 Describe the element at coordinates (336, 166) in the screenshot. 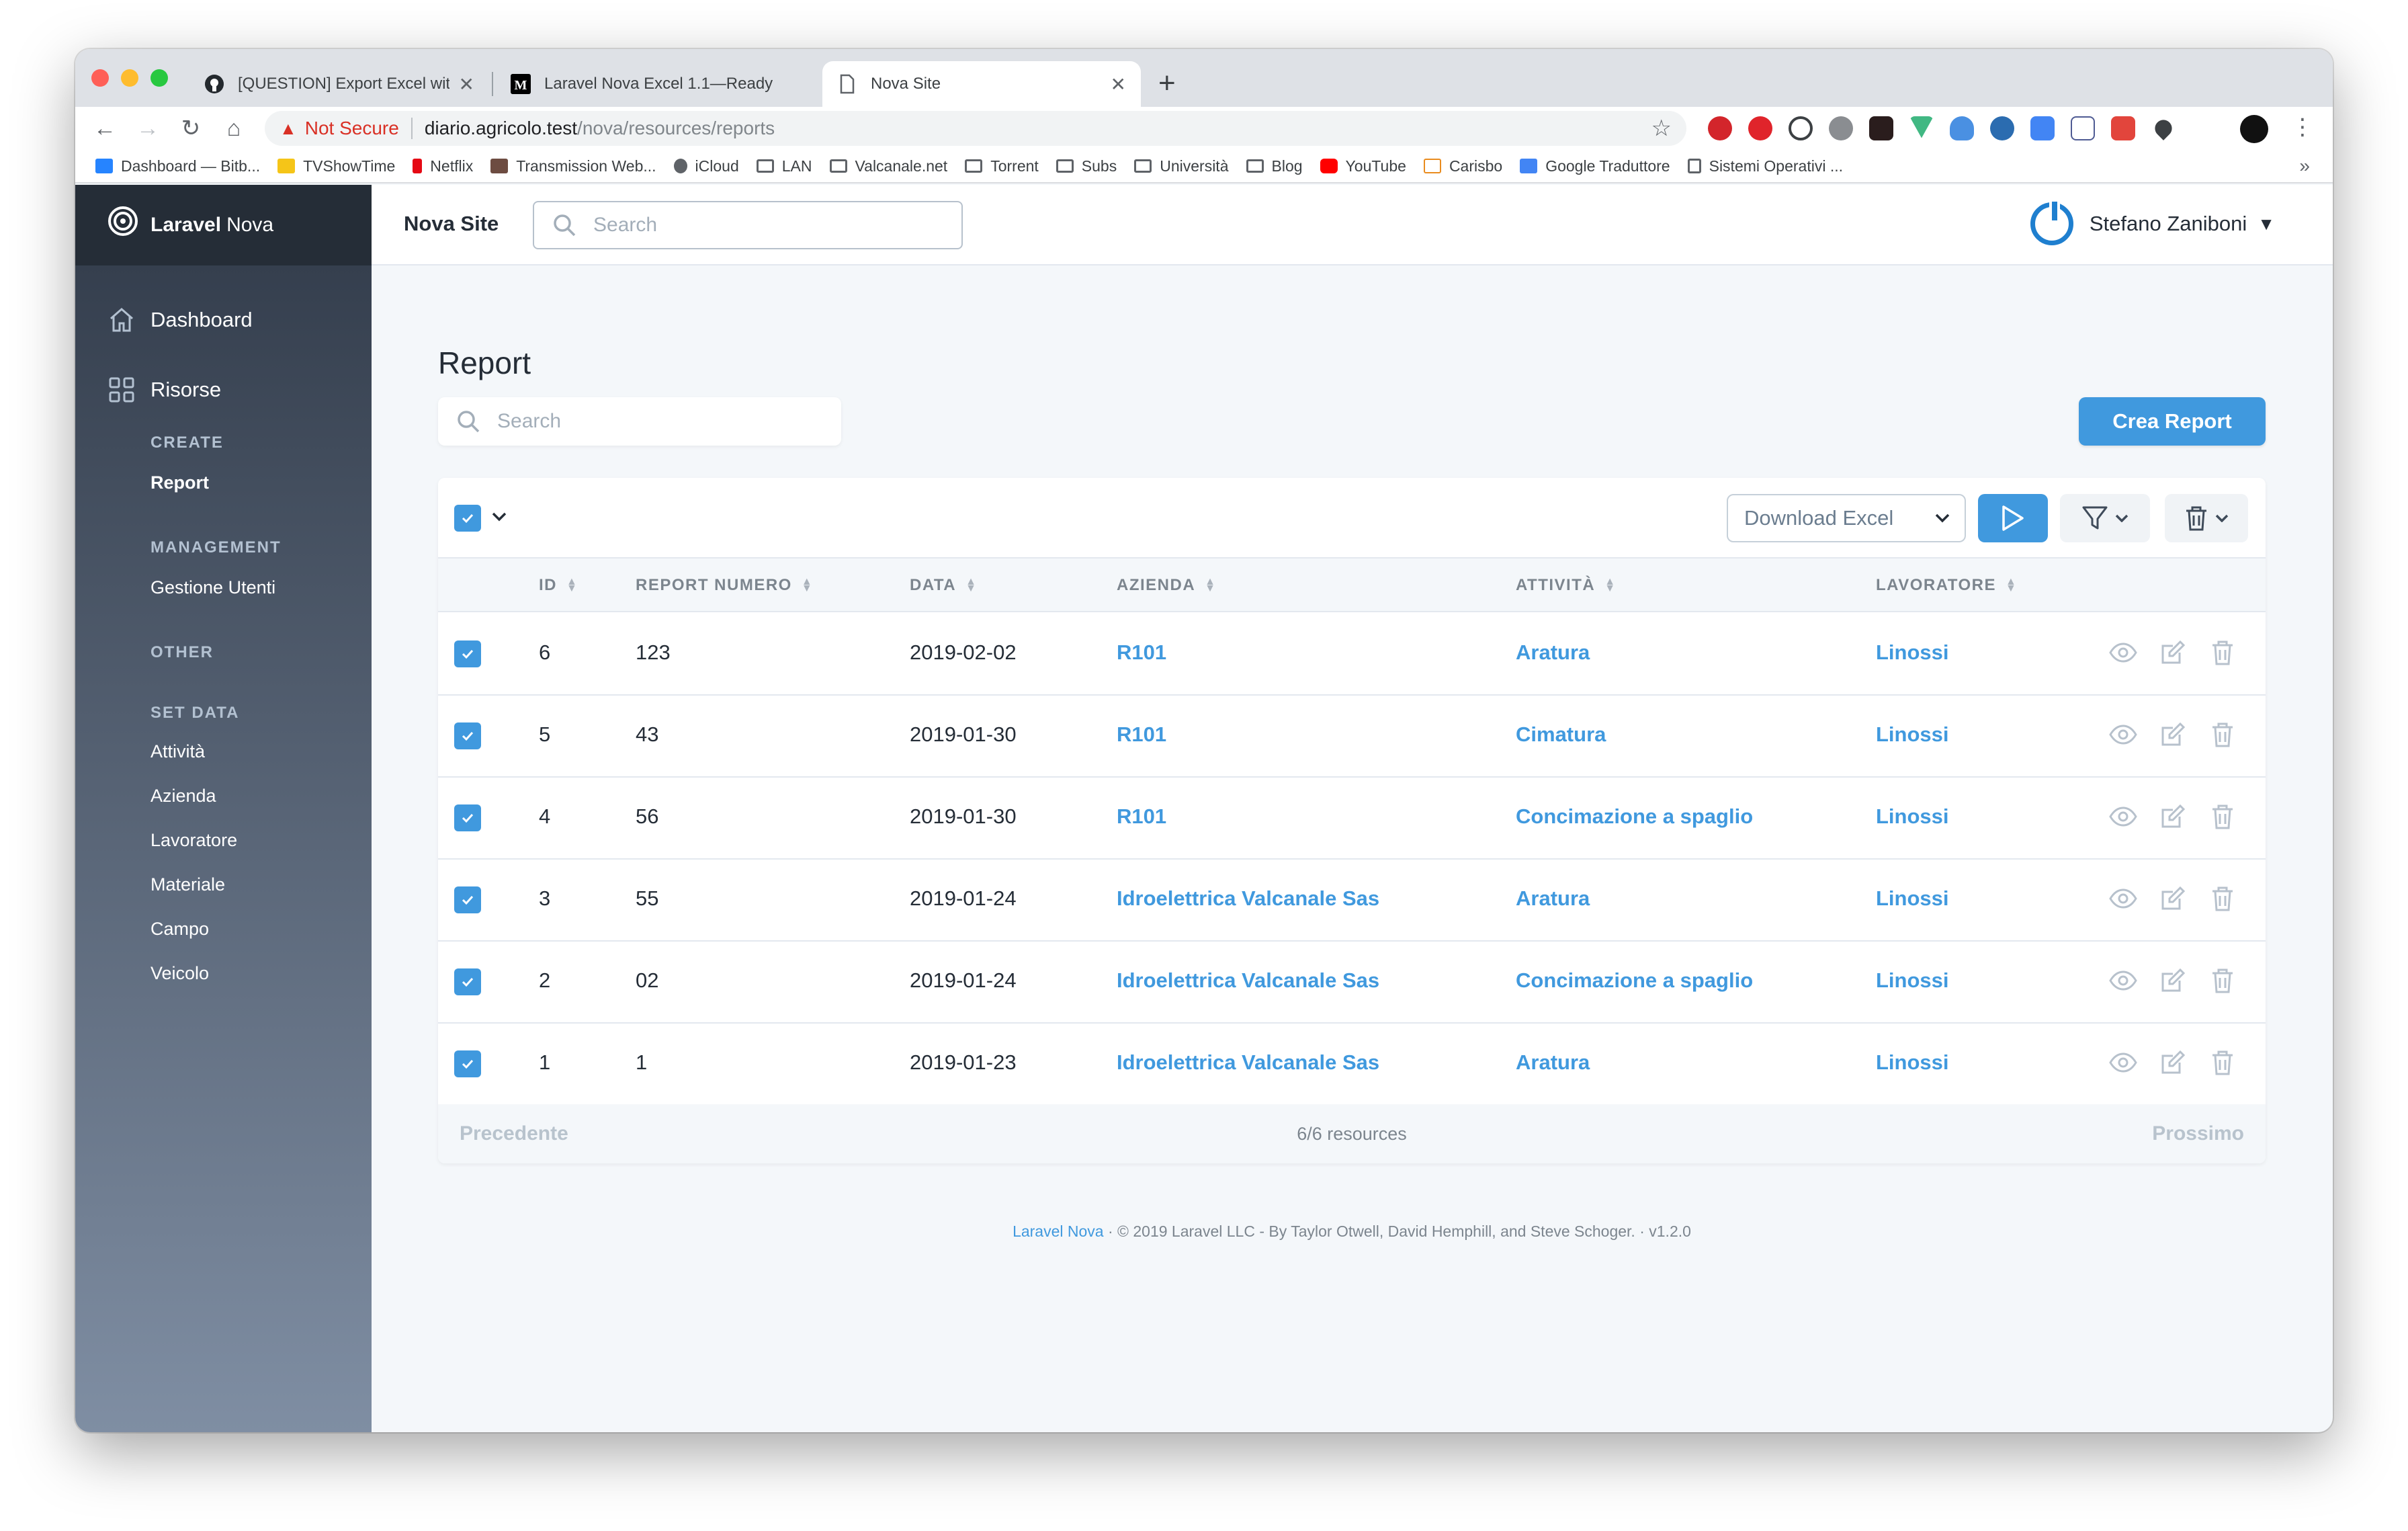

I see `bookmark-item: TVShowTime` at that location.